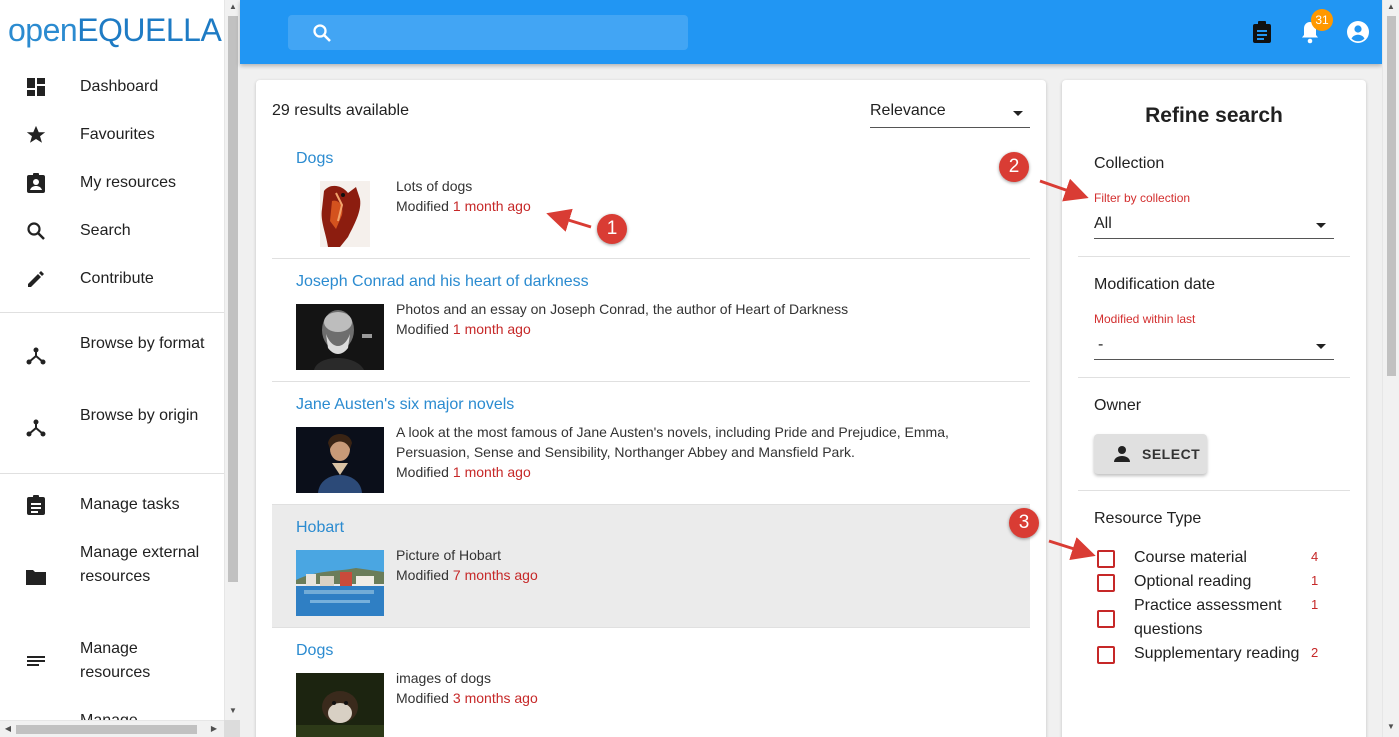 The image size is (1399, 737). What do you see at coordinates (112, 356) in the screenshot?
I see `sidebar-item-browse-by-format: Browse by format` at bounding box center [112, 356].